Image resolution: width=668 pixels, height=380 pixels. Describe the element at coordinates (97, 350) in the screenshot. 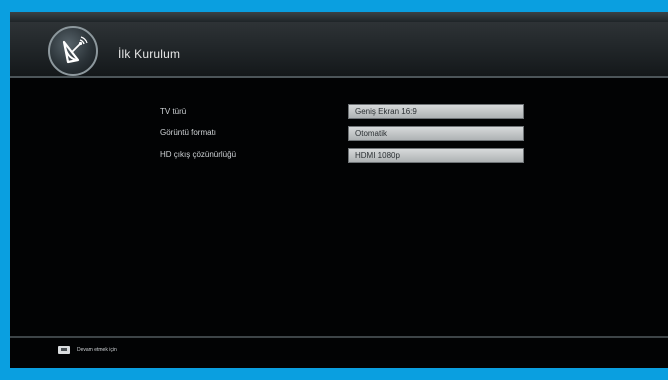

I see `footer-hint: Devam etmek için` at that location.